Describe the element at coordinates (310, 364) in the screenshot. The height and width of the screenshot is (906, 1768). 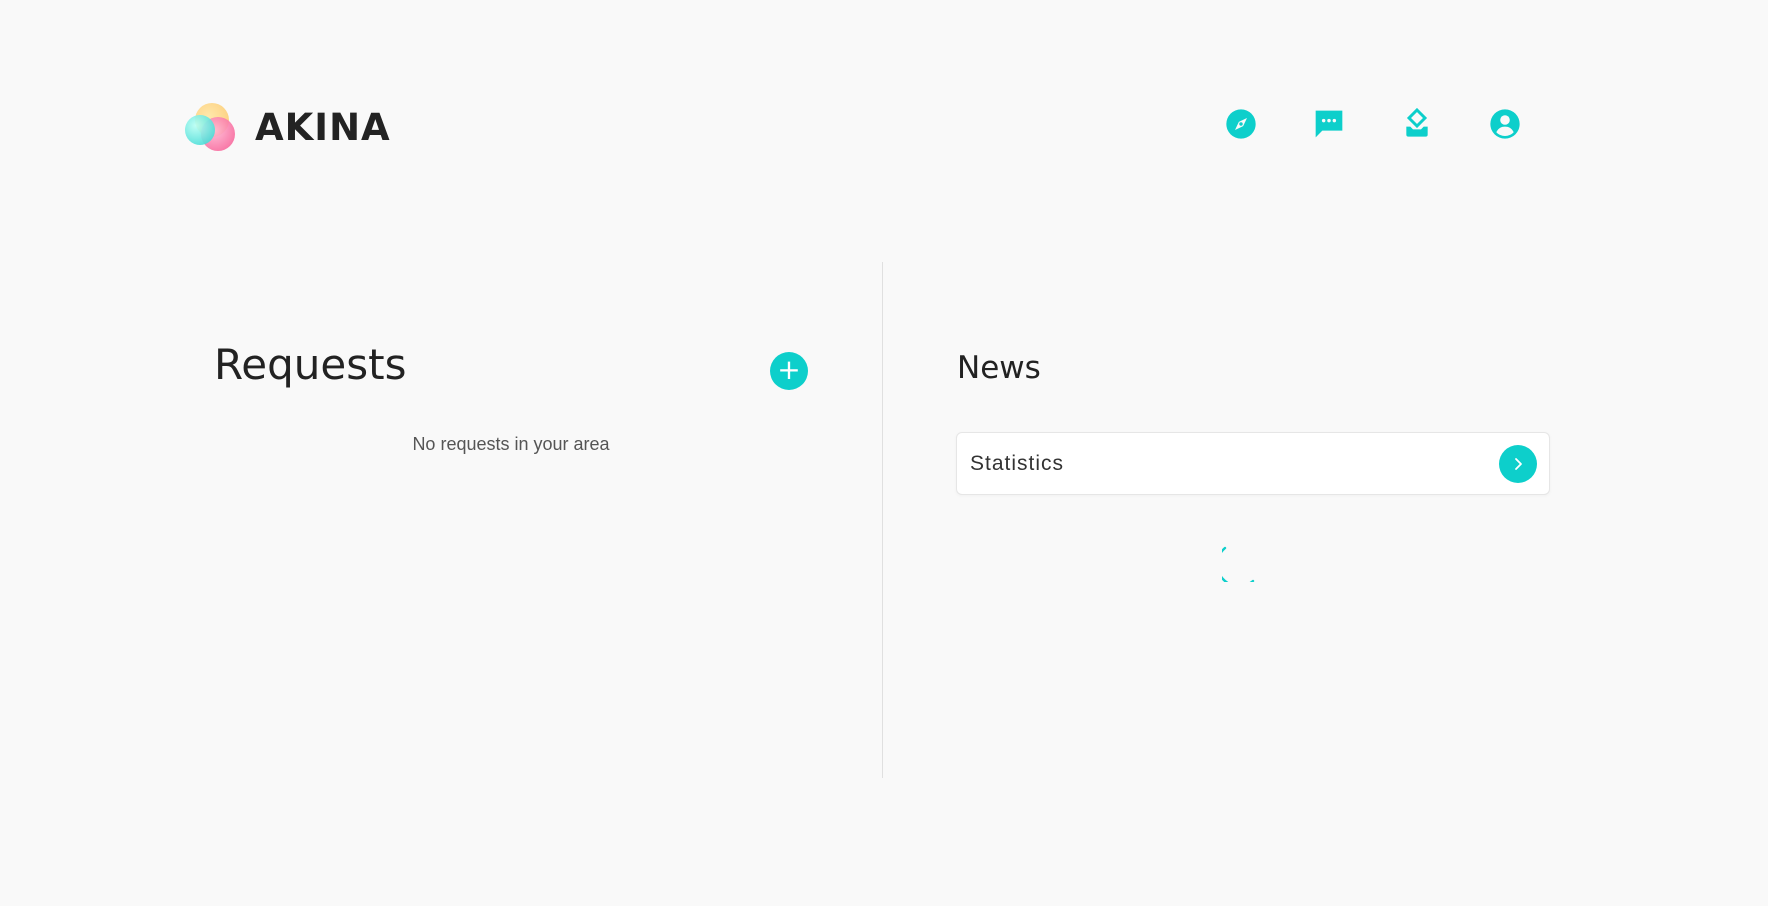
I see `requests-title: Requests` at that location.